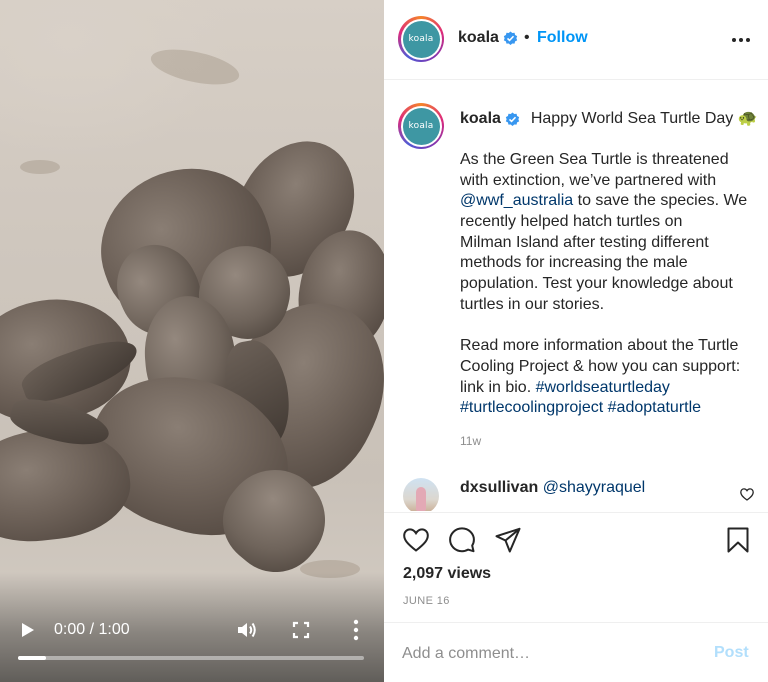  I want to click on caption-line: turtles in our stories., so click(610, 305).